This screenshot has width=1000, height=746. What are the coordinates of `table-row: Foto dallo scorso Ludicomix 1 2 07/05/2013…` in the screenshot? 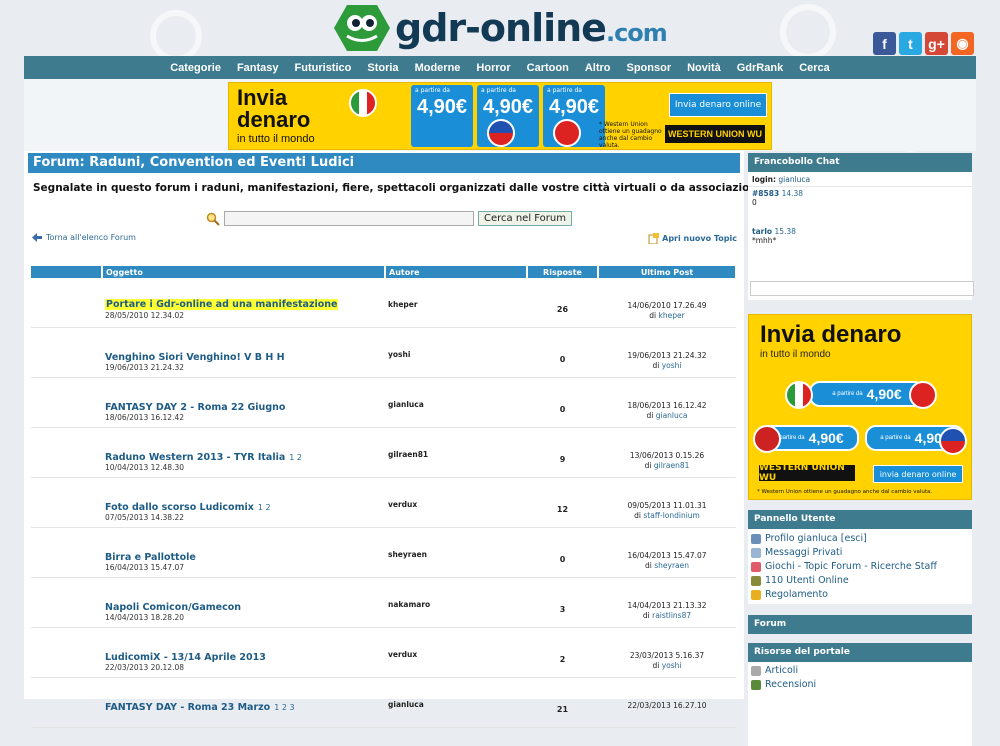 It's located at (383, 502).